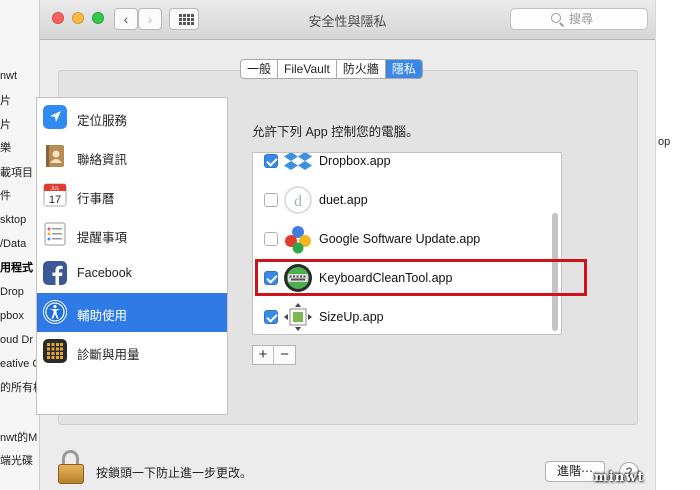 The height and width of the screenshot is (490, 700). What do you see at coordinates (263, 355) in the screenshot?
I see `add-app-button: +` at bounding box center [263, 355].